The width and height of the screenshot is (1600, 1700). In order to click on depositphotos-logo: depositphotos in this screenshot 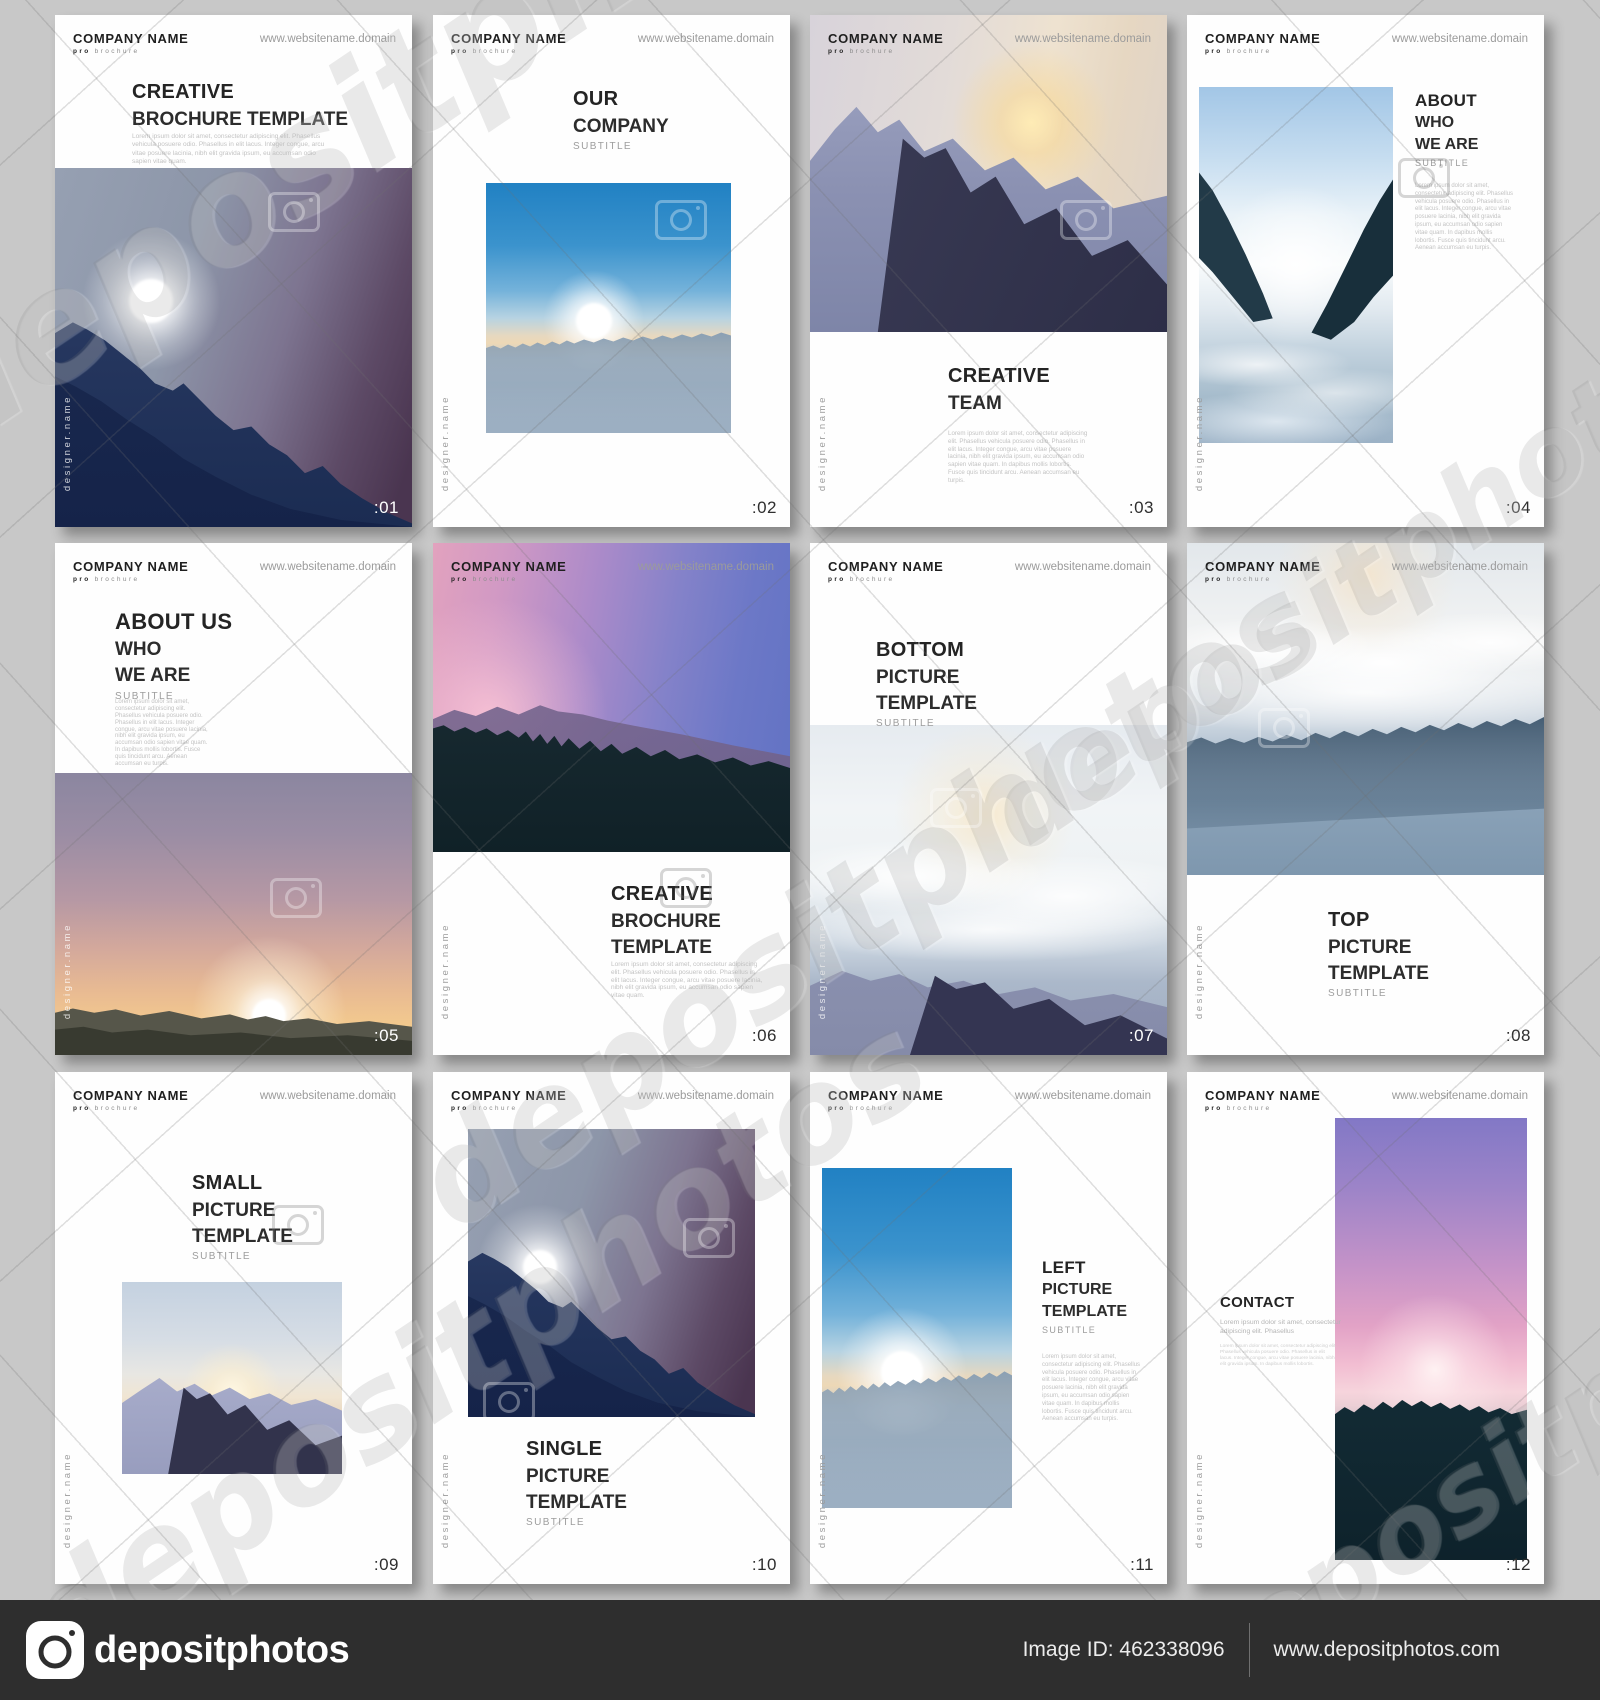, I will do `click(188, 1650)`.